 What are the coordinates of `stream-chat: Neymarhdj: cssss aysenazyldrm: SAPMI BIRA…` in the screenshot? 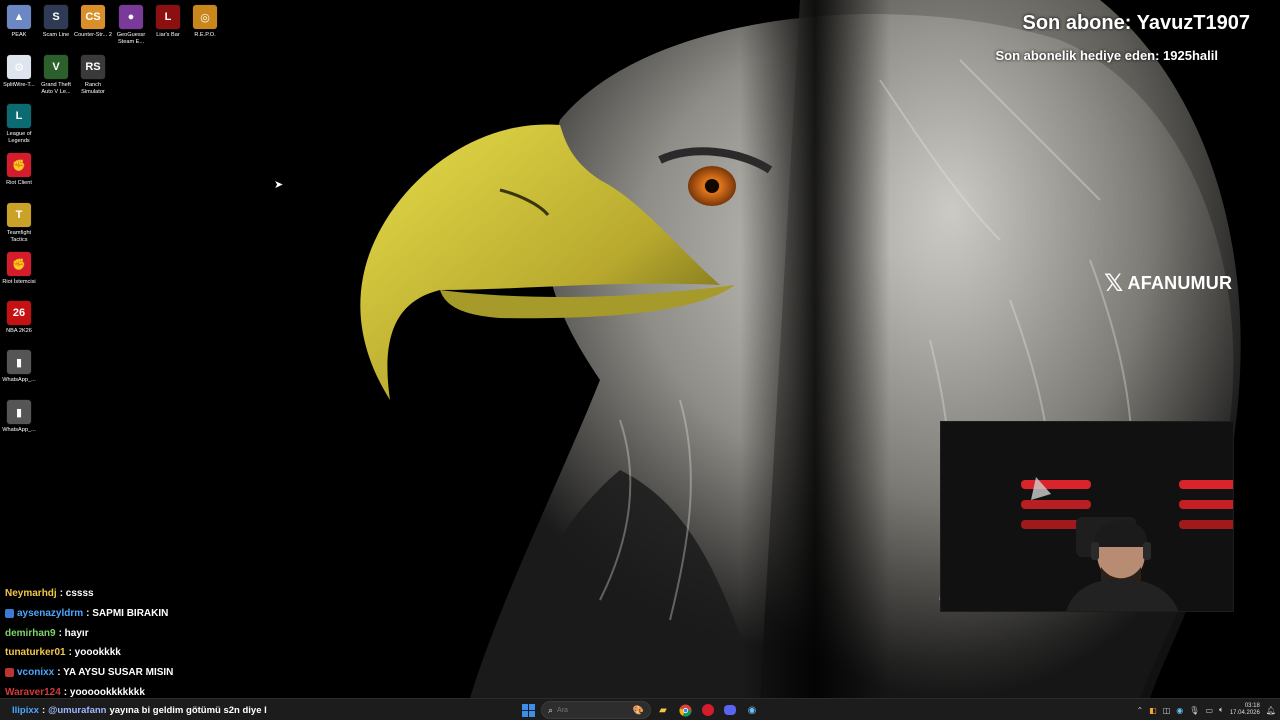 It's located at (155, 643).